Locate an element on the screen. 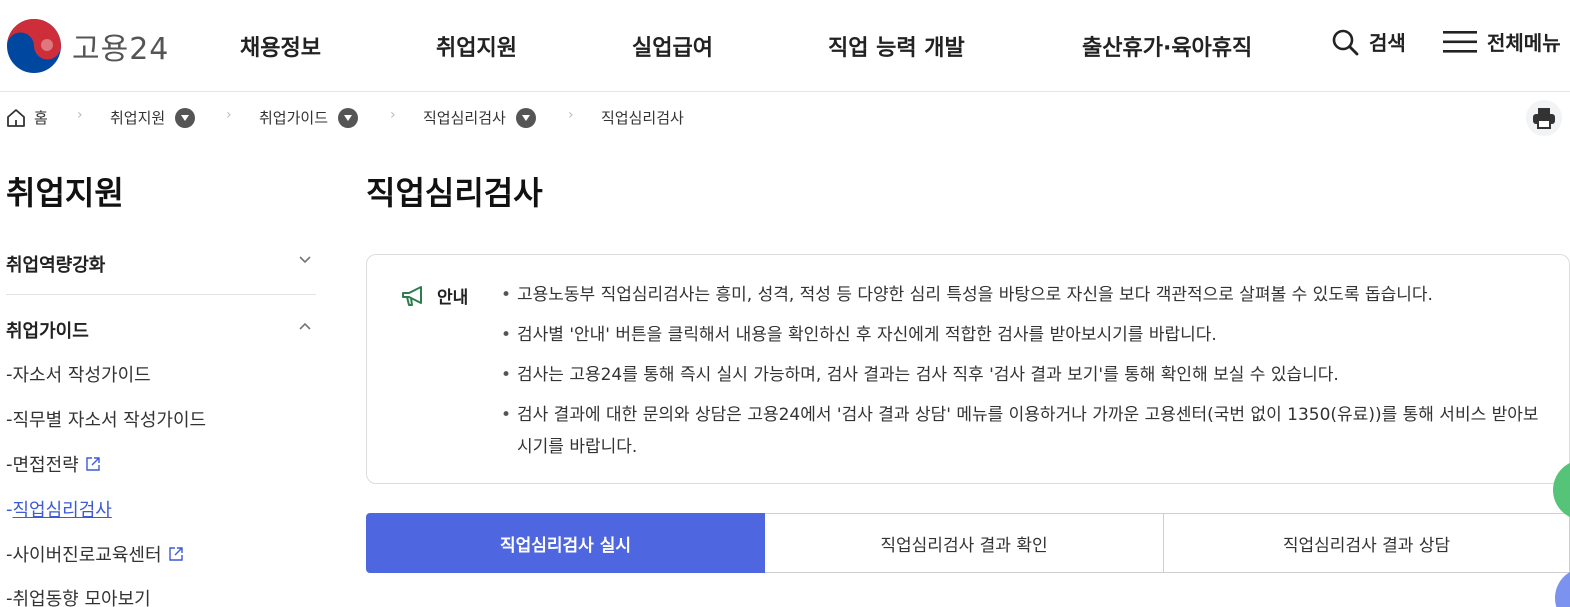  gnb-maternity-parental-leave: 출산휴가·육아휴직 is located at coordinates (1167, 46).